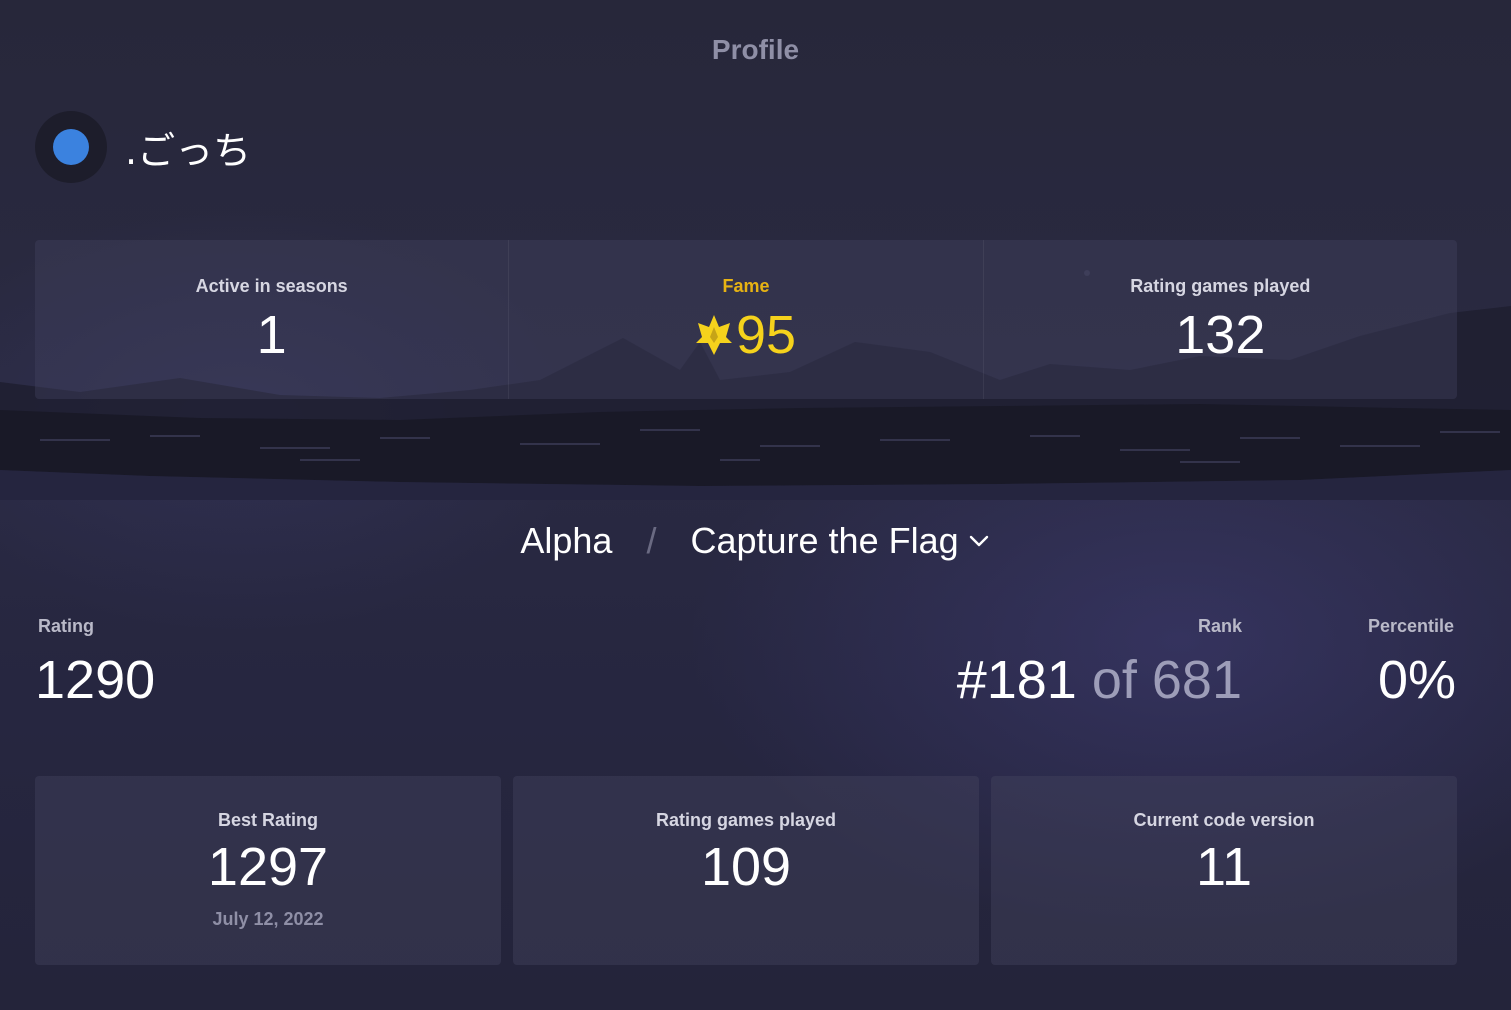 The image size is (1511, 1010). I want to click on rank-value-row: #181 of 681, so click(1099, 680).